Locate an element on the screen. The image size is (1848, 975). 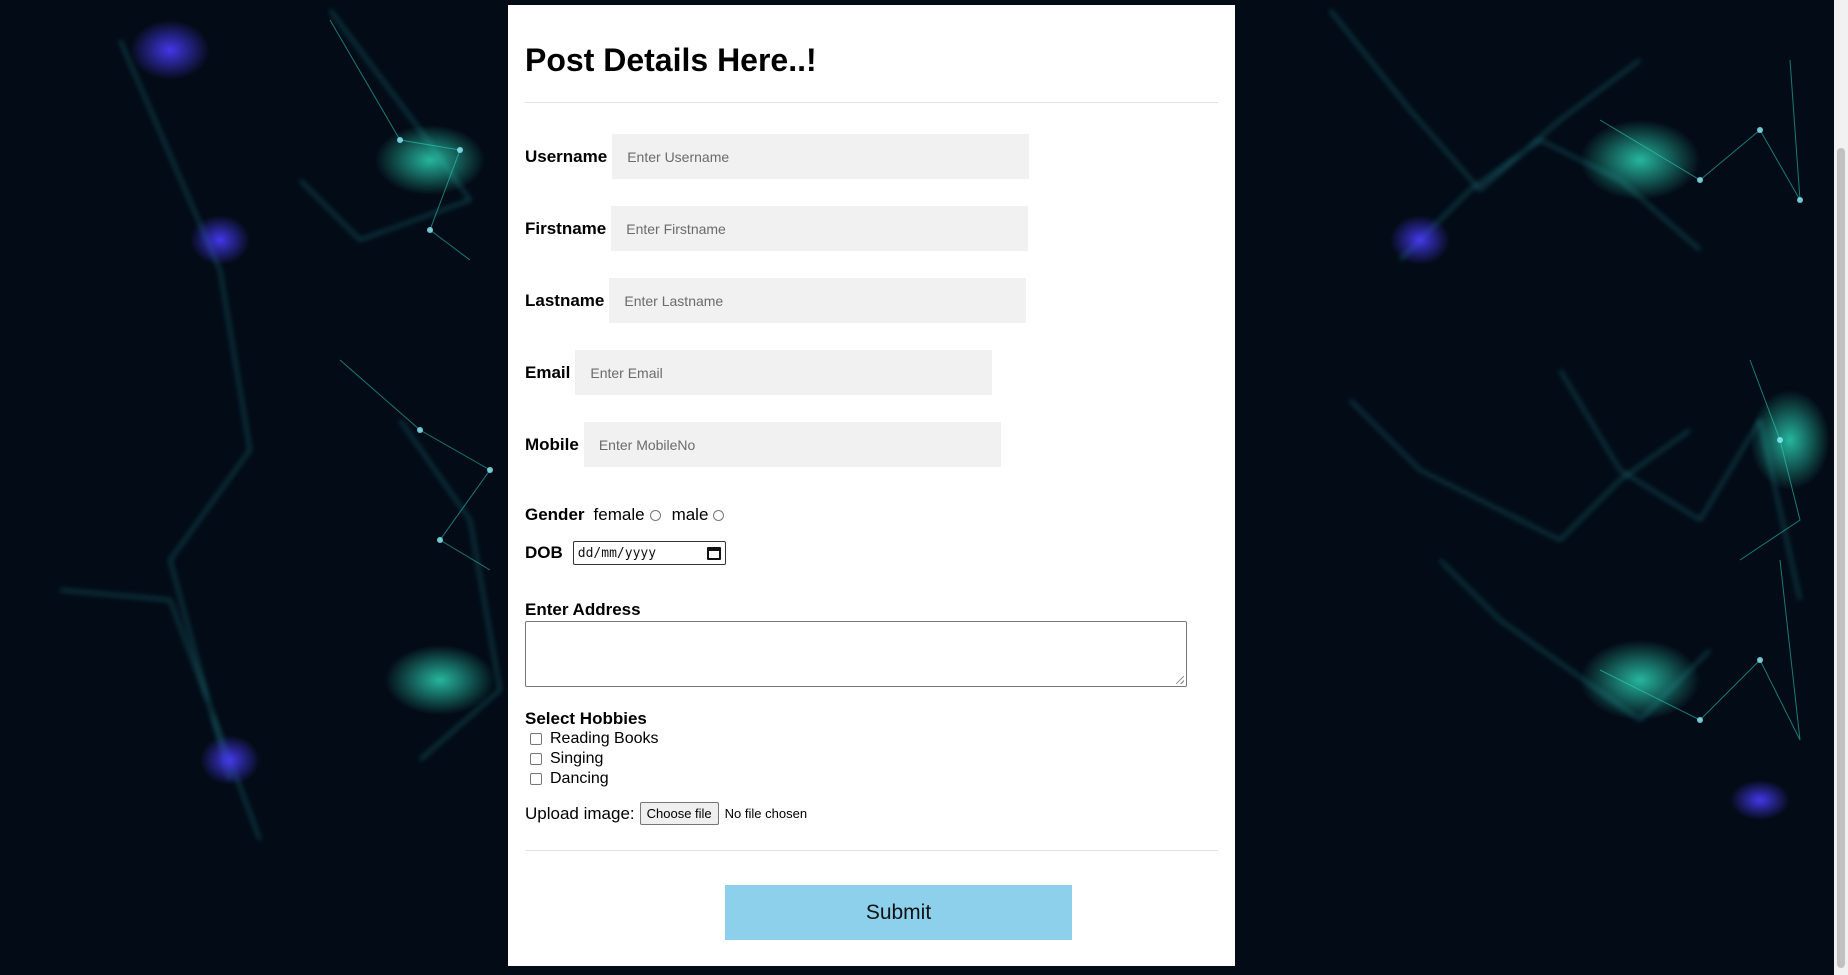
username-input is located at coordinates (821, 156).